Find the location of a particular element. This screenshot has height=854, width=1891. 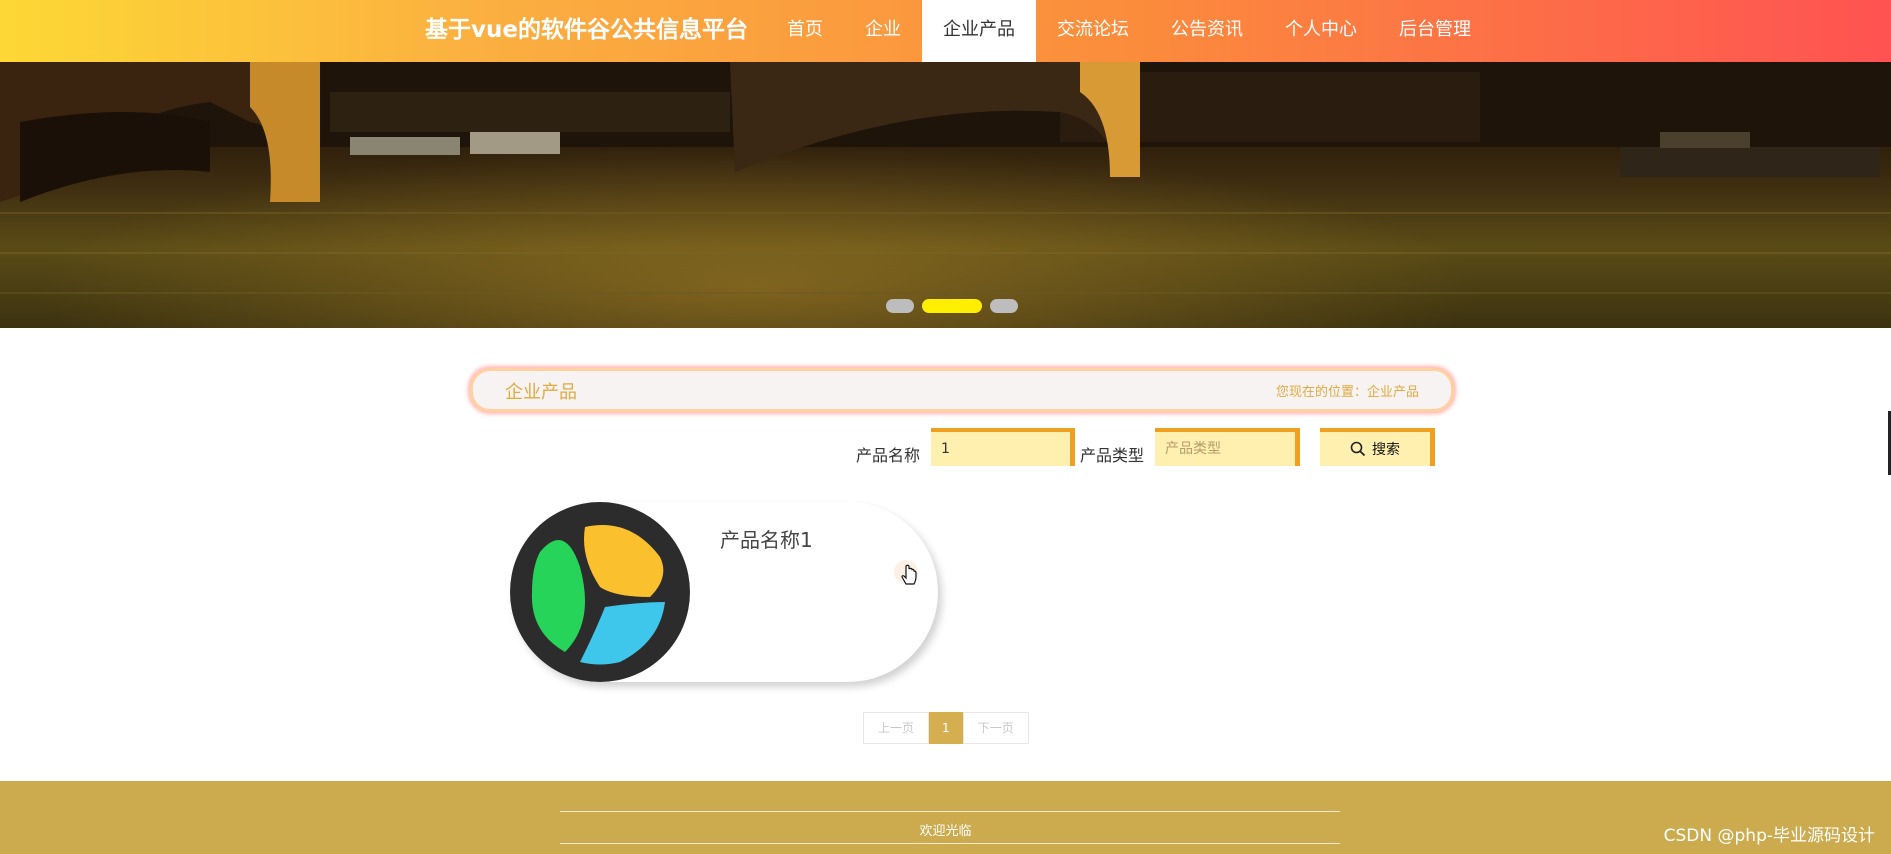

search-bar: 产品名称 产品类型 搜索 is located at coordinates (945, 448).